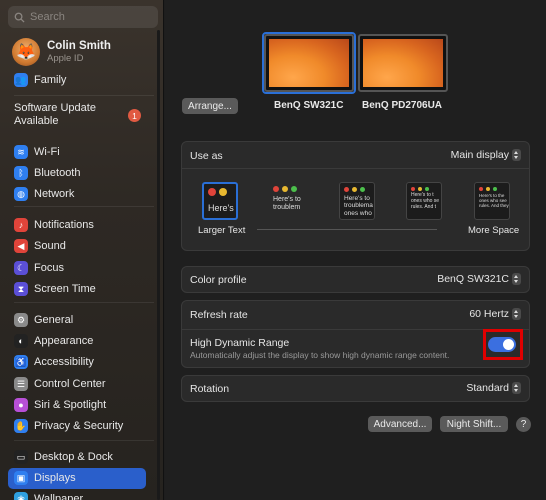 The width and height of the screenshot is (546, 500). Describe the element at coordinates (489, 314) in the screenshot. I see `refresh-rate-value: 60 Hertz` at that location.